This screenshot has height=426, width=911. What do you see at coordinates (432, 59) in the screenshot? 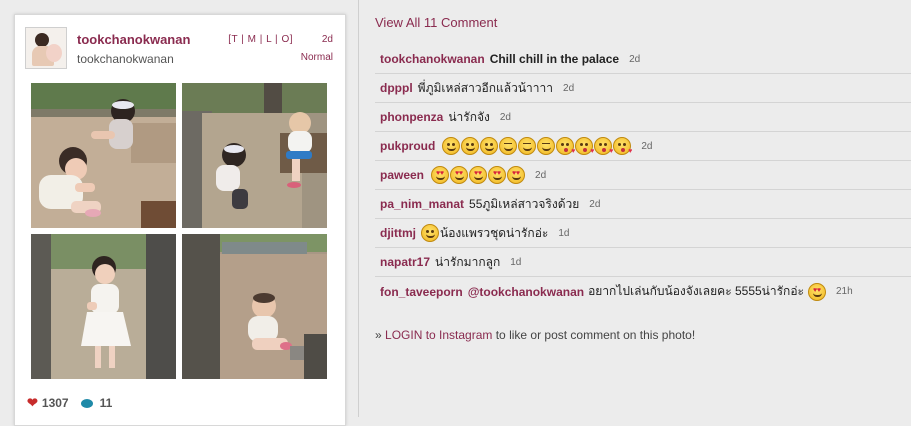
I see `comment-username: tookchanokwanan` at bounding box center [432, 59].